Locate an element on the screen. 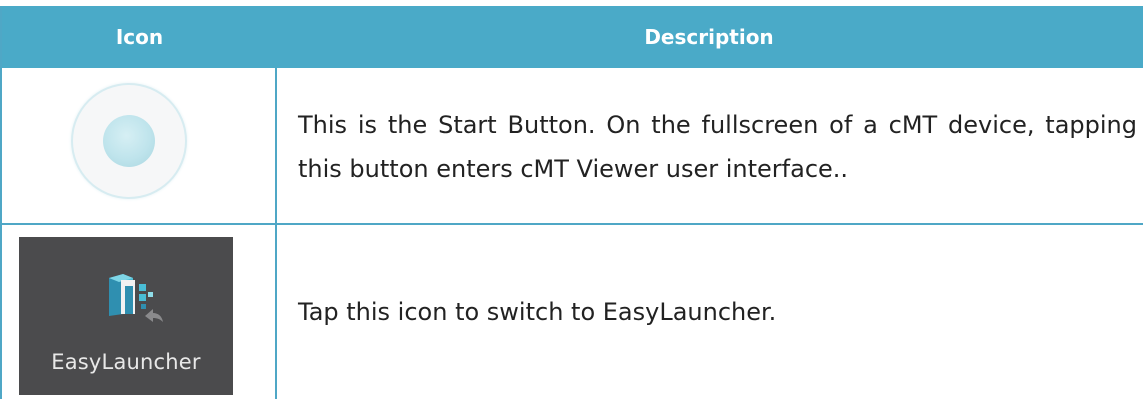  icon-cell: EasyLauncher is located at coordinates (139, 312).